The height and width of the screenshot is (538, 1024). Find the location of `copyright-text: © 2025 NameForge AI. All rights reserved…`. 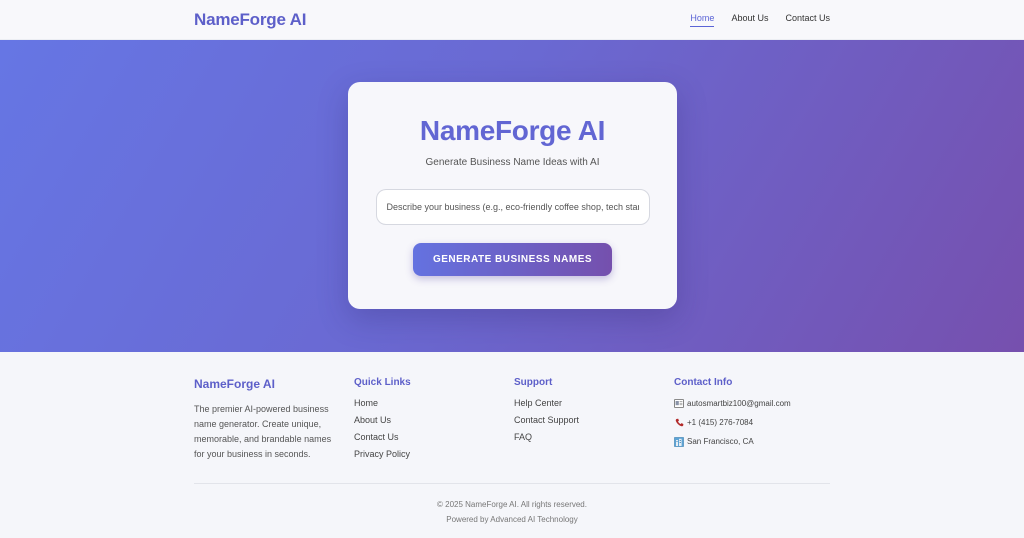

copyright-text: © 2025 NameForge AI. All rights reserved… is located at coordinates (512, 504).